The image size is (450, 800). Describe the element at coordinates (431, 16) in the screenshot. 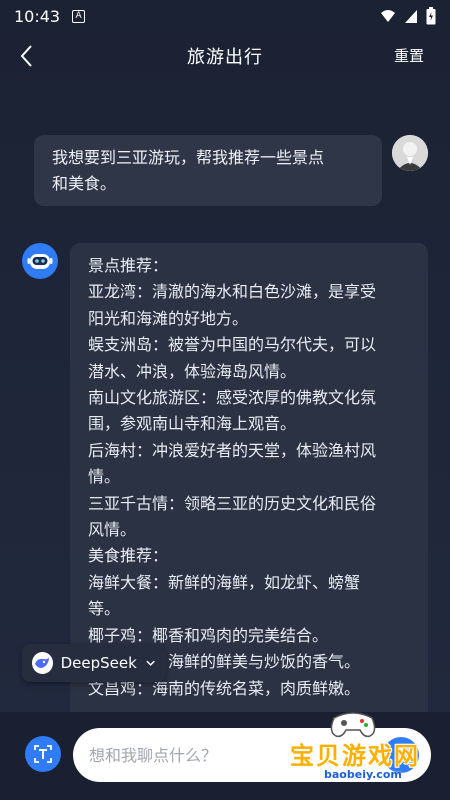

I see `battery-icon` at that location.